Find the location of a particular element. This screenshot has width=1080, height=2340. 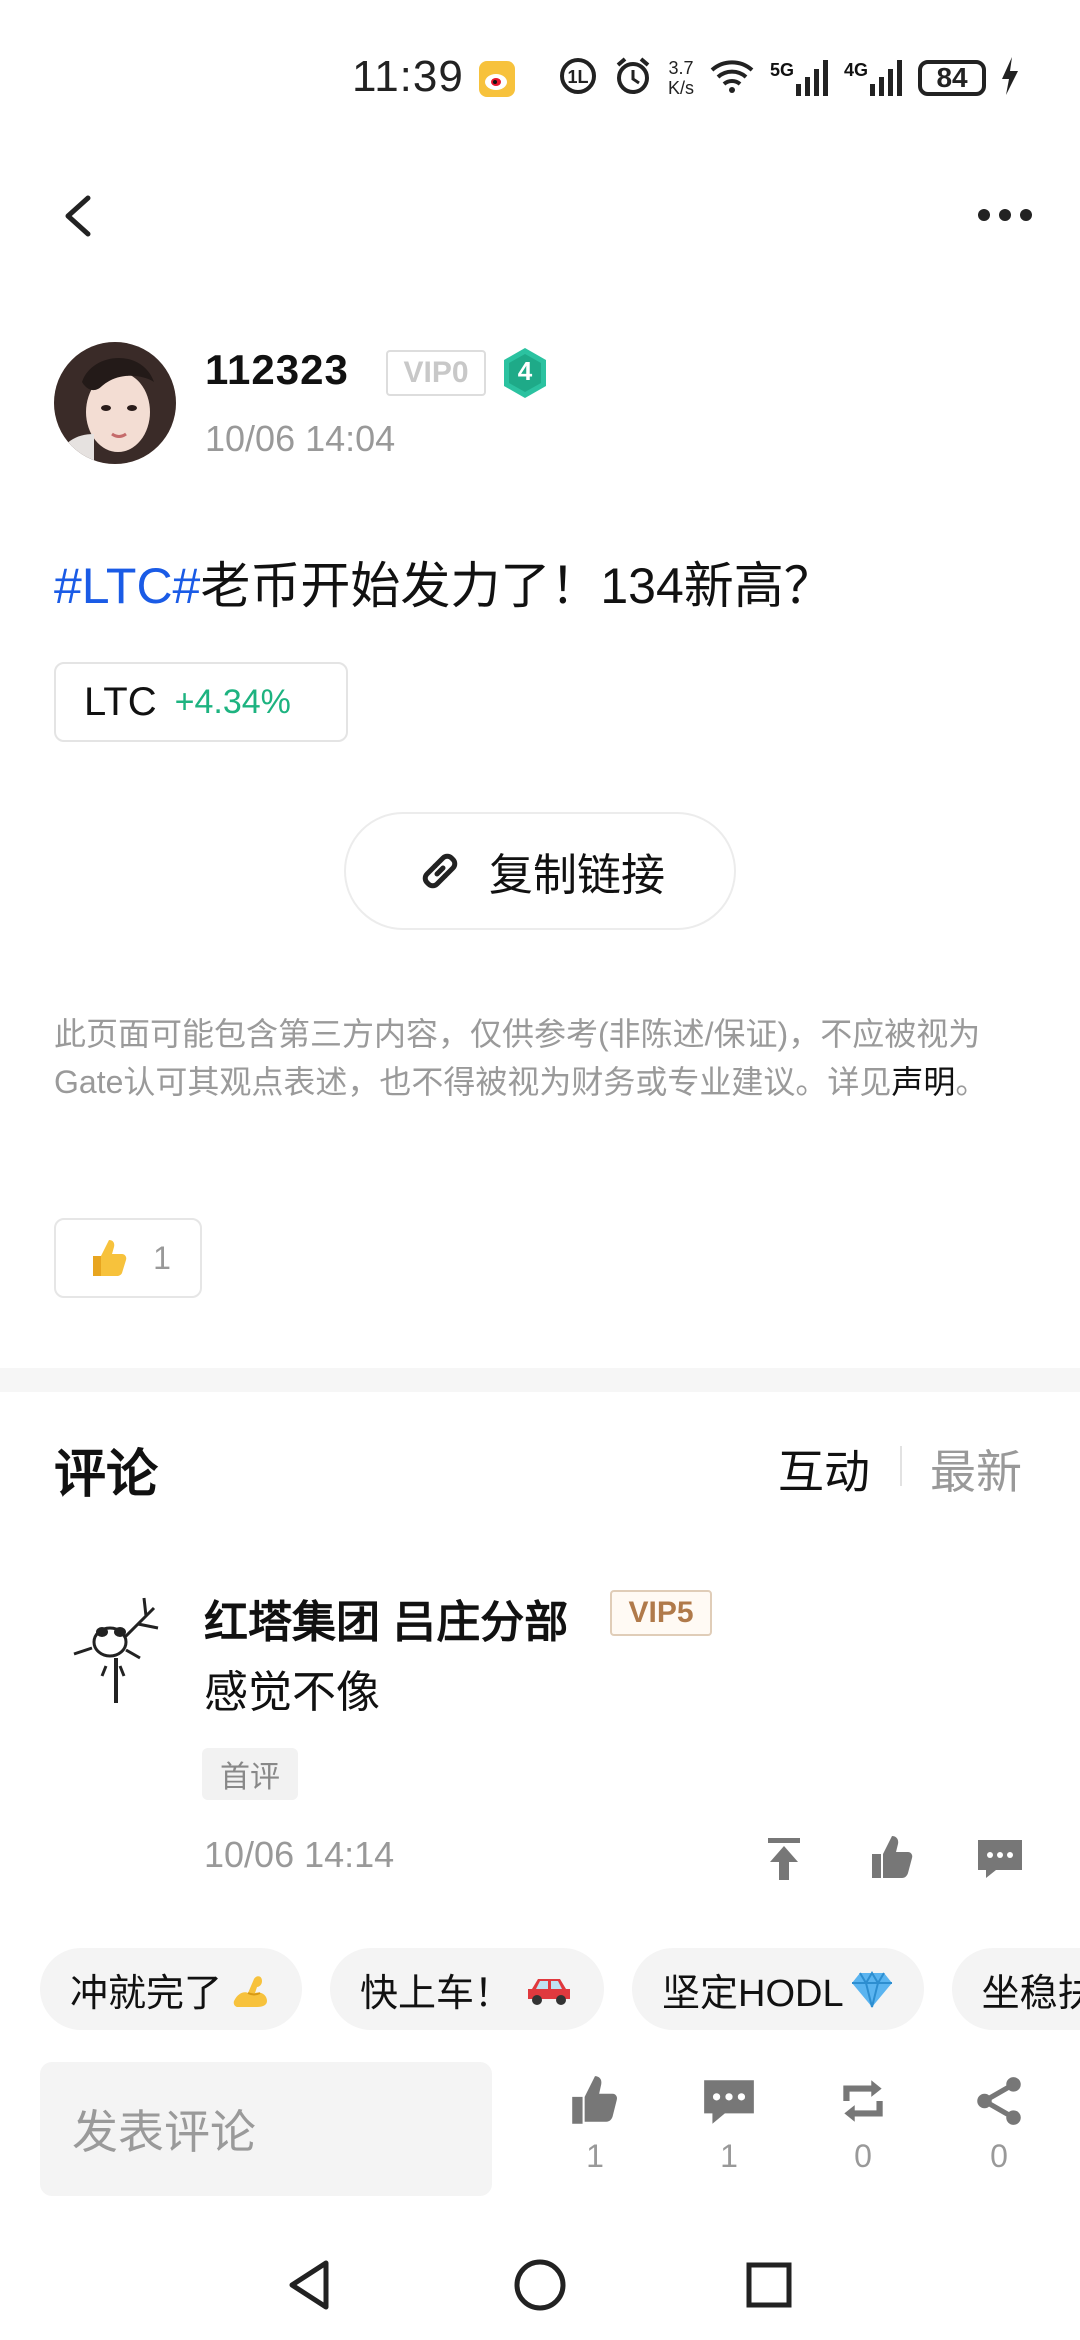

nav-back-button is located at coordinates (309, 2285).